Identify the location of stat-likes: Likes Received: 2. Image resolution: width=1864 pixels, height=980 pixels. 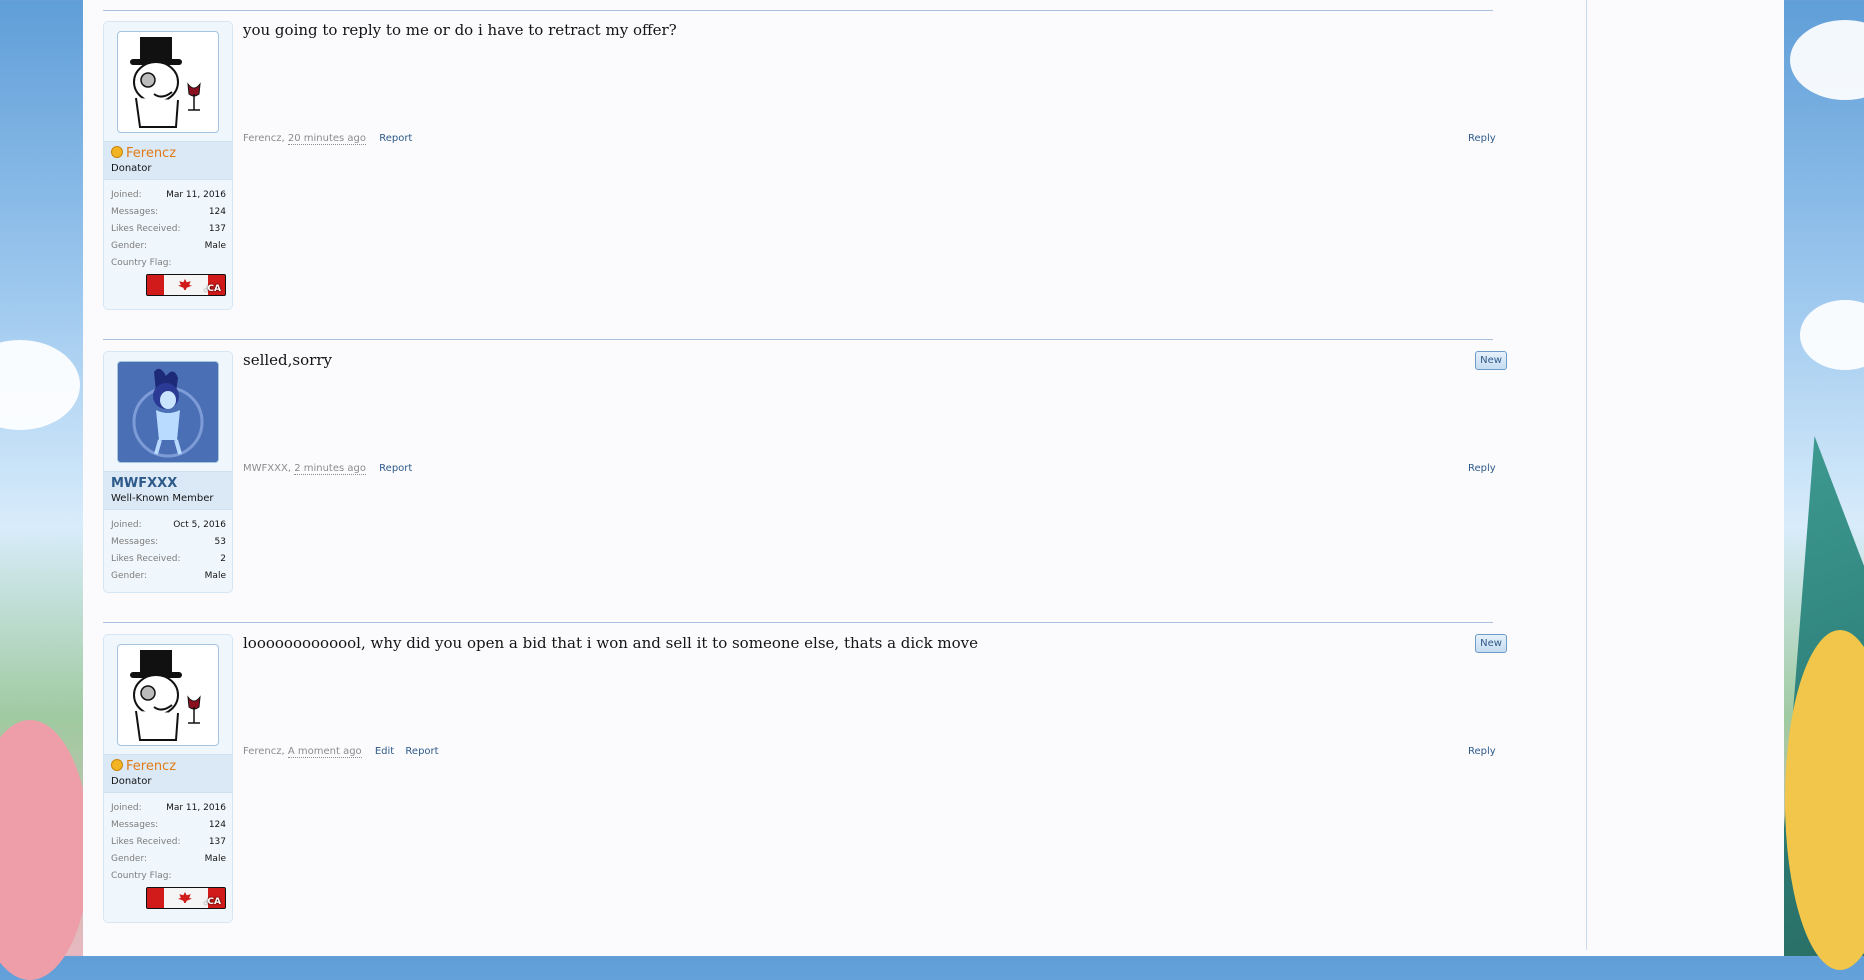
(168, 559).